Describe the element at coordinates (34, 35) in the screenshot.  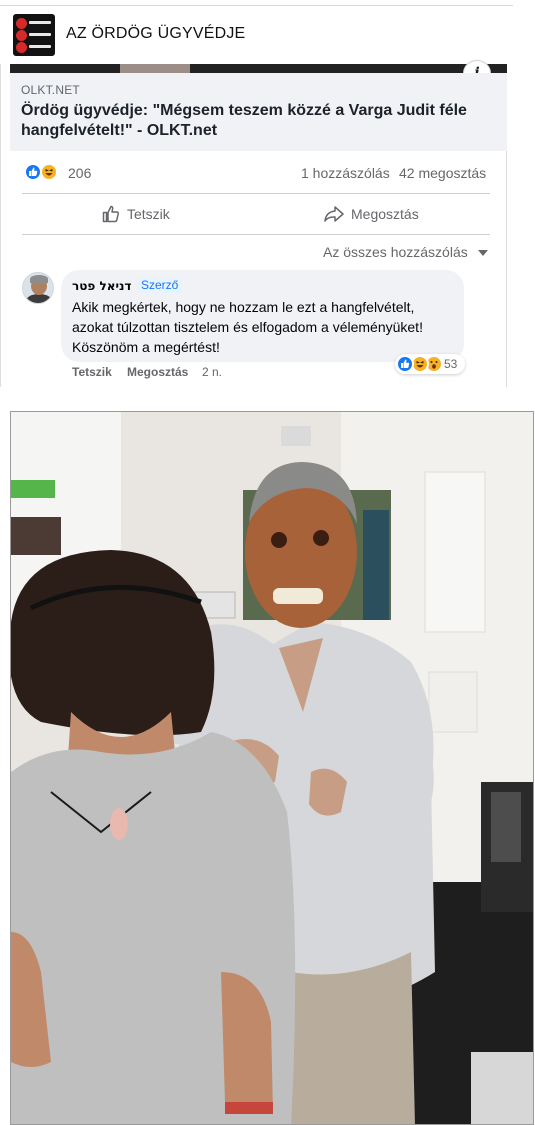
I see `page-avatar` at that location.